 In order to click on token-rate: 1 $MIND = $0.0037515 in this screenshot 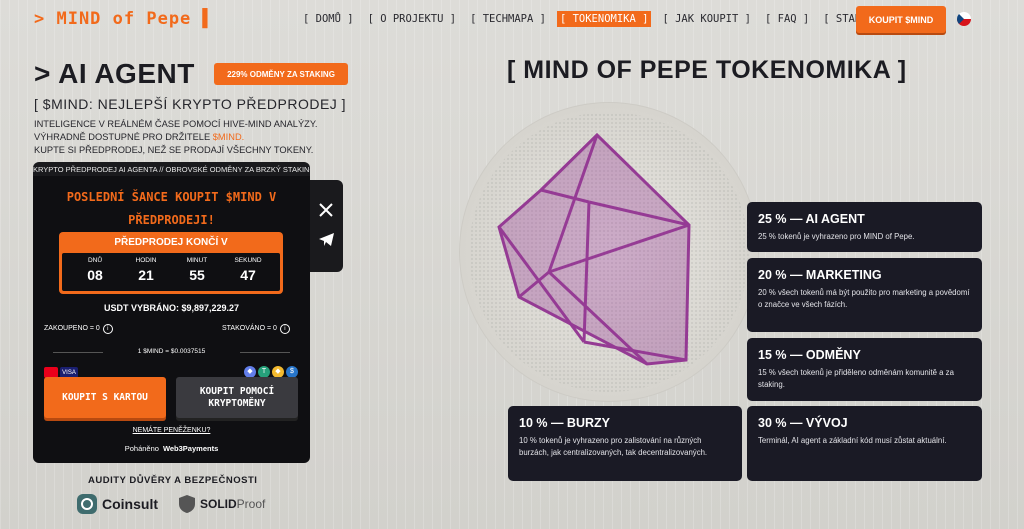, I will do `click(171, 351)`.